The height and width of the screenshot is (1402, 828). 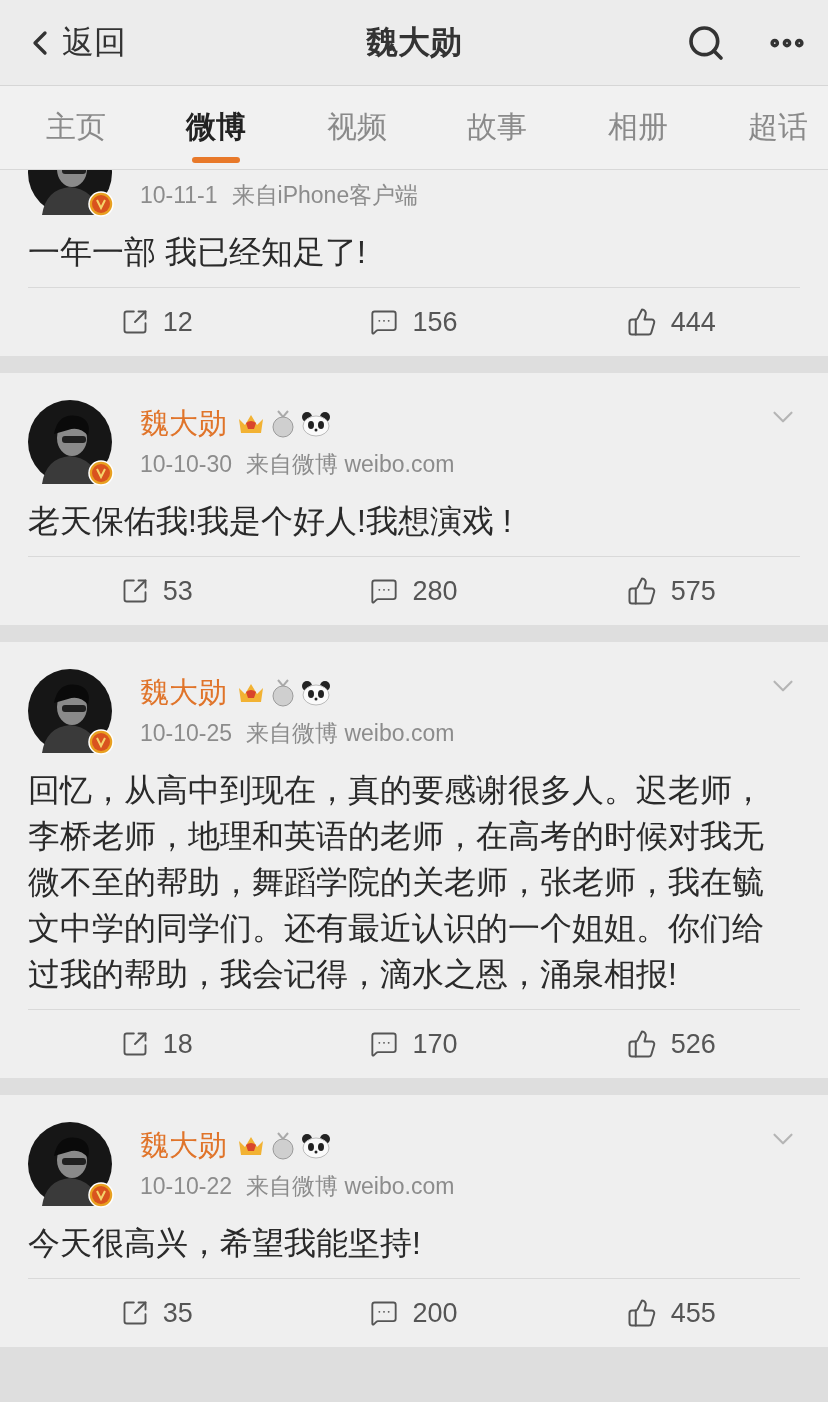 I want to click on comment-button: 200, so click(x=414, y=1313).